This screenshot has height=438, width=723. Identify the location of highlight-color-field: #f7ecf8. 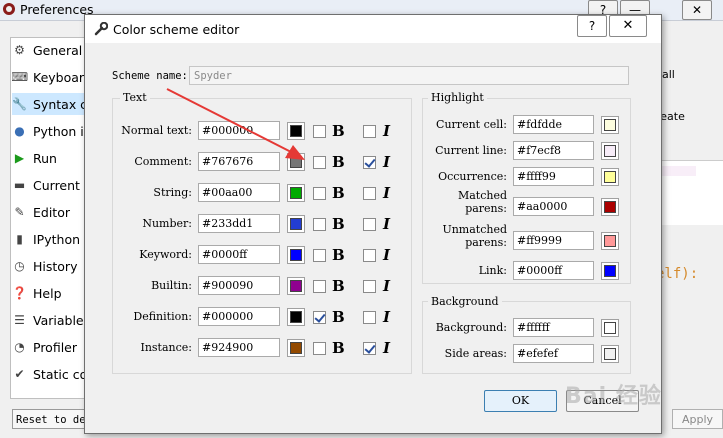
(553, 150).